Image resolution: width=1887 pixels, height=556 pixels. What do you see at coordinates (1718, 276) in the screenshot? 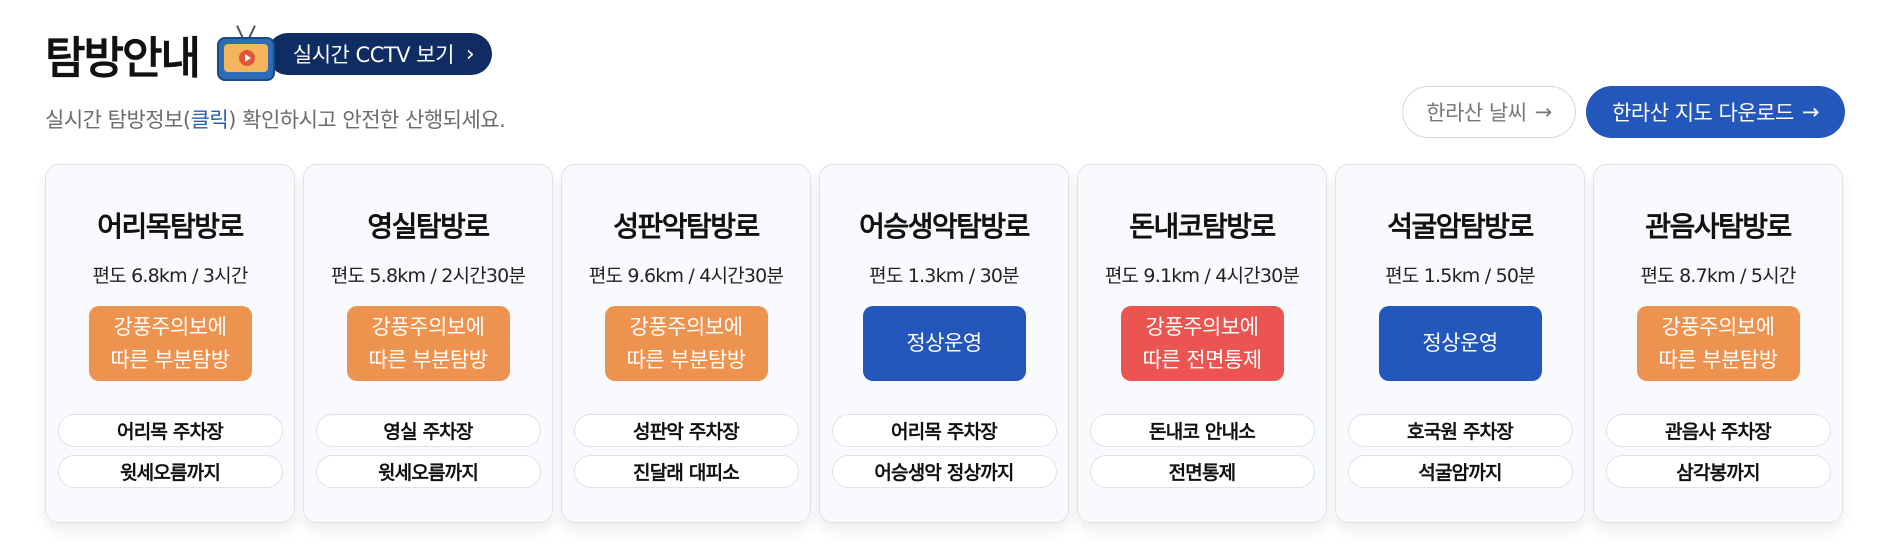
I see `trail-info: 편도 8.7km / 5시간` at bounding box center [1718, 276].